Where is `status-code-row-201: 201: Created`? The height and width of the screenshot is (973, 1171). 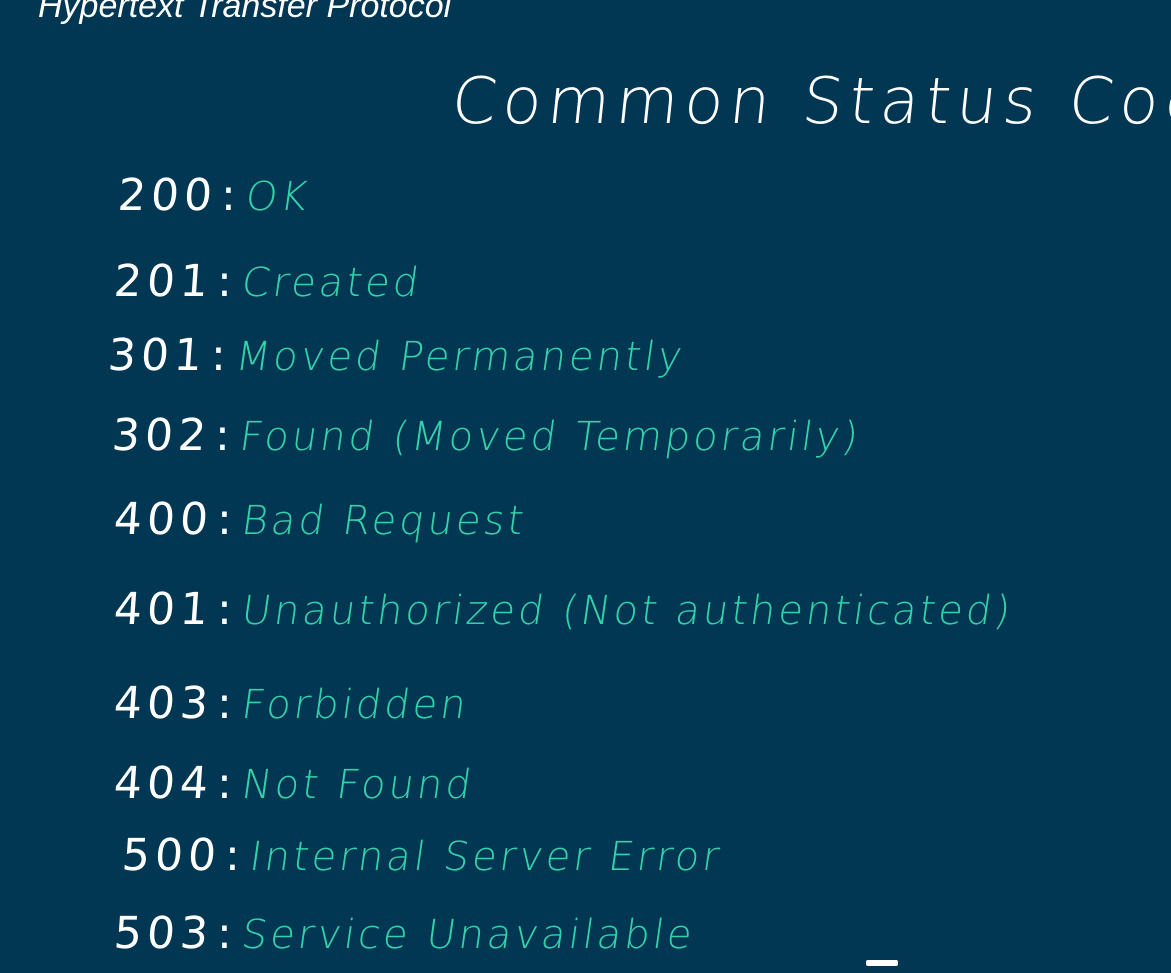 status-code-row-201: 201: Created is located at coordinates (268, 282).